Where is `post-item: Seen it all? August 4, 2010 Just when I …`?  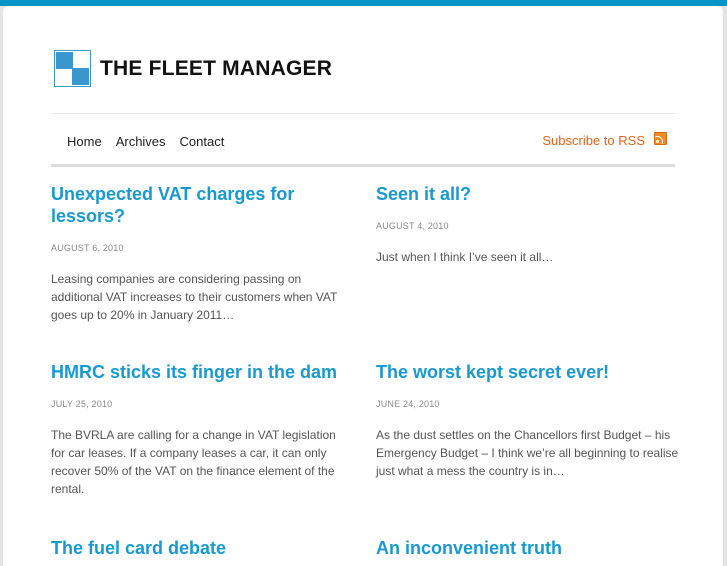 post-item: Seen it all? August 4, 2010 Just when I … is located at coordinates (526, 224).